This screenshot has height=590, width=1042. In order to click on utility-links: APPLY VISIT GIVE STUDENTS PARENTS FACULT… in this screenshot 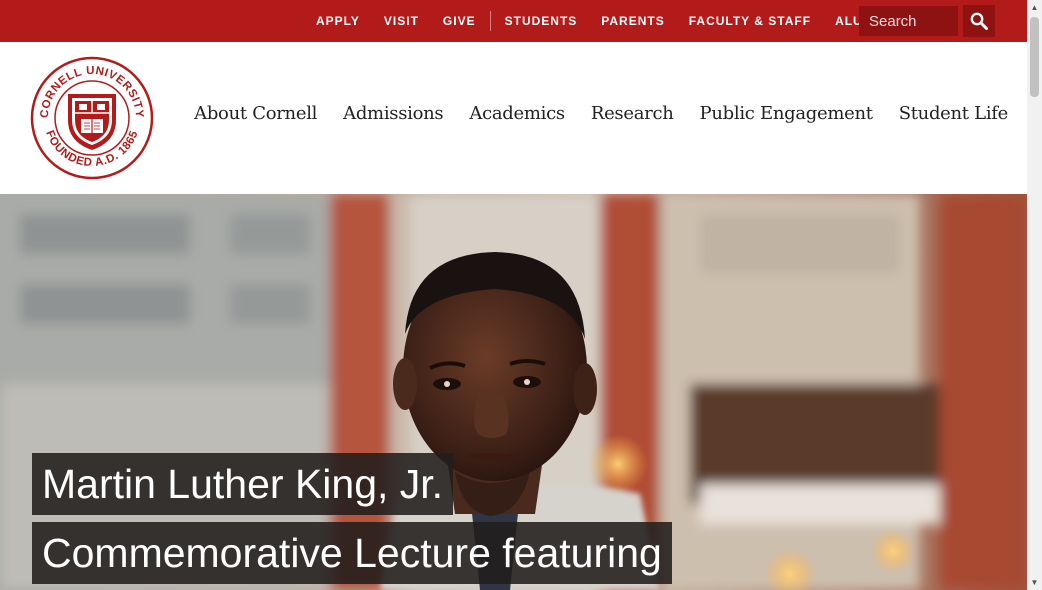, I will do `click(602, 21)`.